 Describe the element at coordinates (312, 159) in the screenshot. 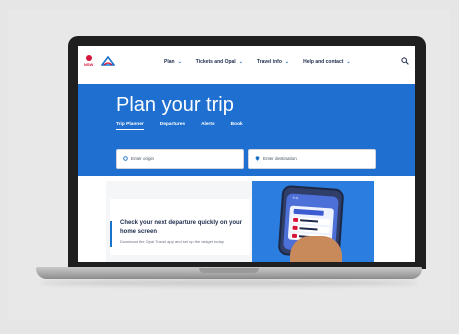

I see `destination-input: Enter destination` at that location.